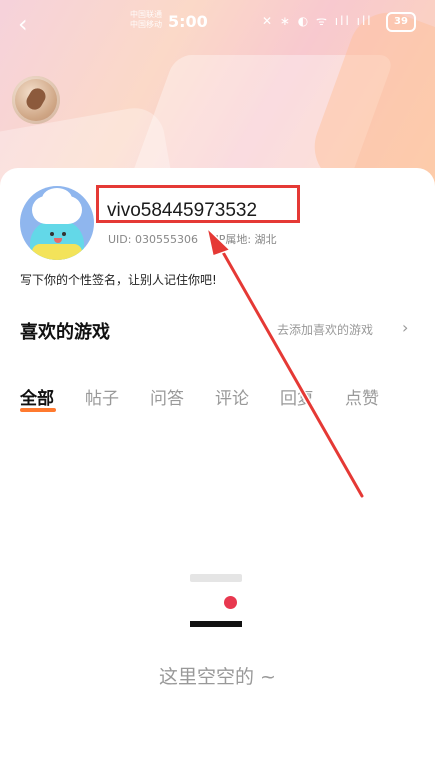 The image size is (435, 779). I want to click on cookie-bite-mark, so click(36, 99).